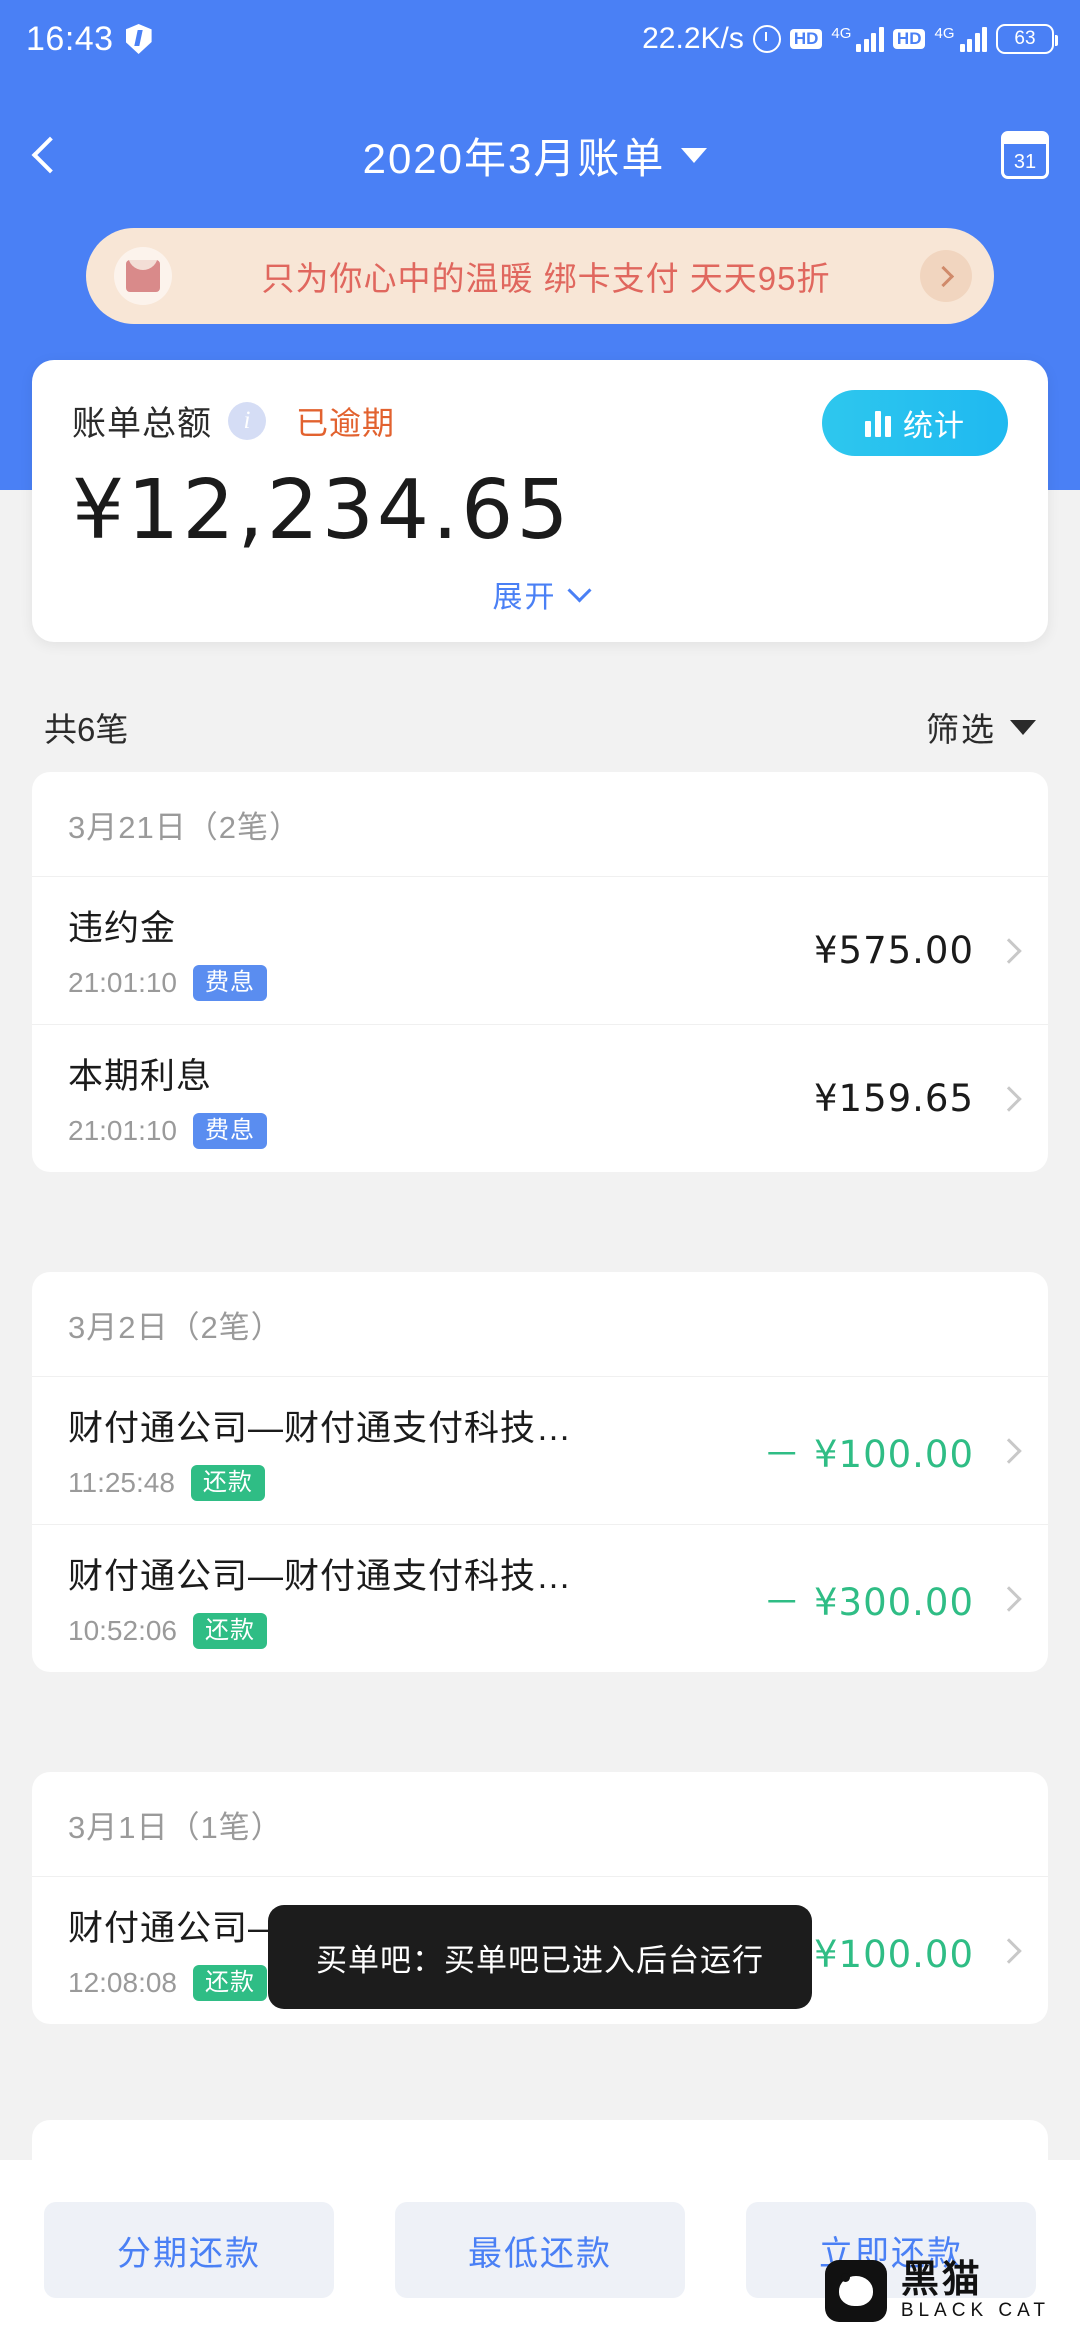 This screenshot has height=2340, width=1080. I want to click on battery-icon: 63, so click(1027, 39).